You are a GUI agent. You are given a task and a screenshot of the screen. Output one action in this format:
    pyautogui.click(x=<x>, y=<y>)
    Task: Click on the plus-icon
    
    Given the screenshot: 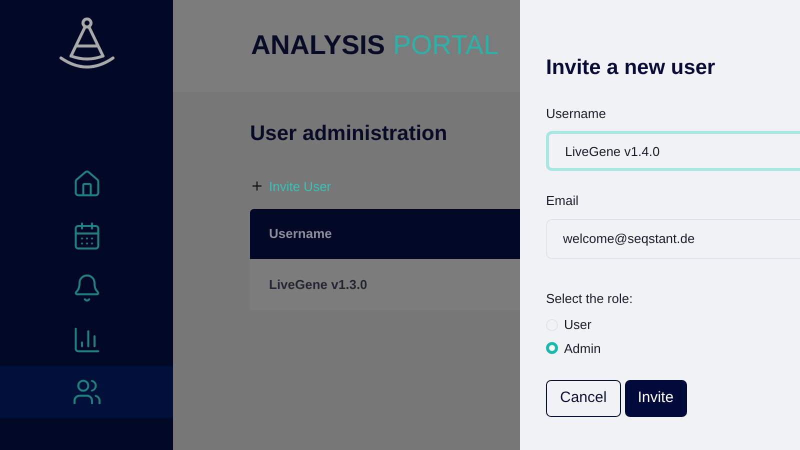 What is the action you would take?
    pyautogui.click(x=257, y=186)
    